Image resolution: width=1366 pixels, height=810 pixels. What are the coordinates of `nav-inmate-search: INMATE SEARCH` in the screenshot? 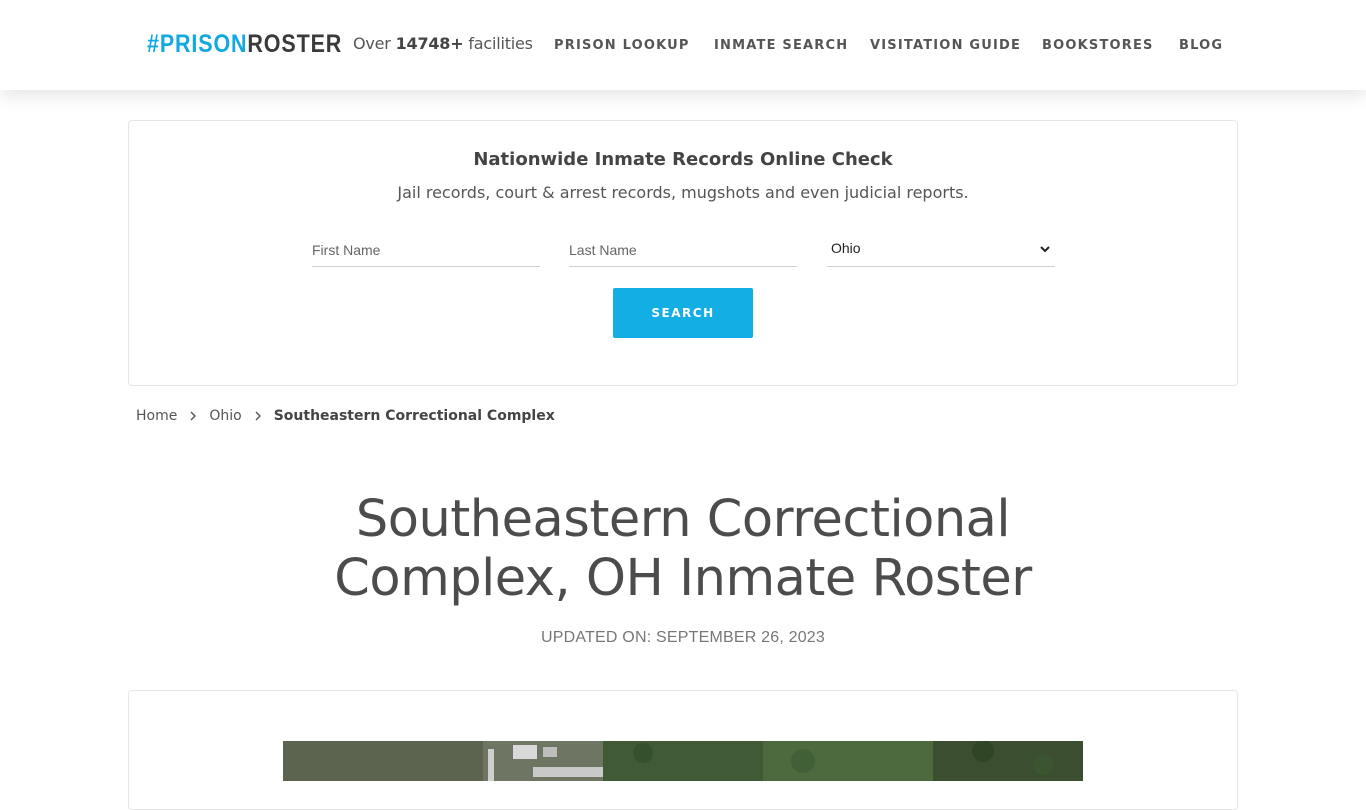 It's located at (781, 45).